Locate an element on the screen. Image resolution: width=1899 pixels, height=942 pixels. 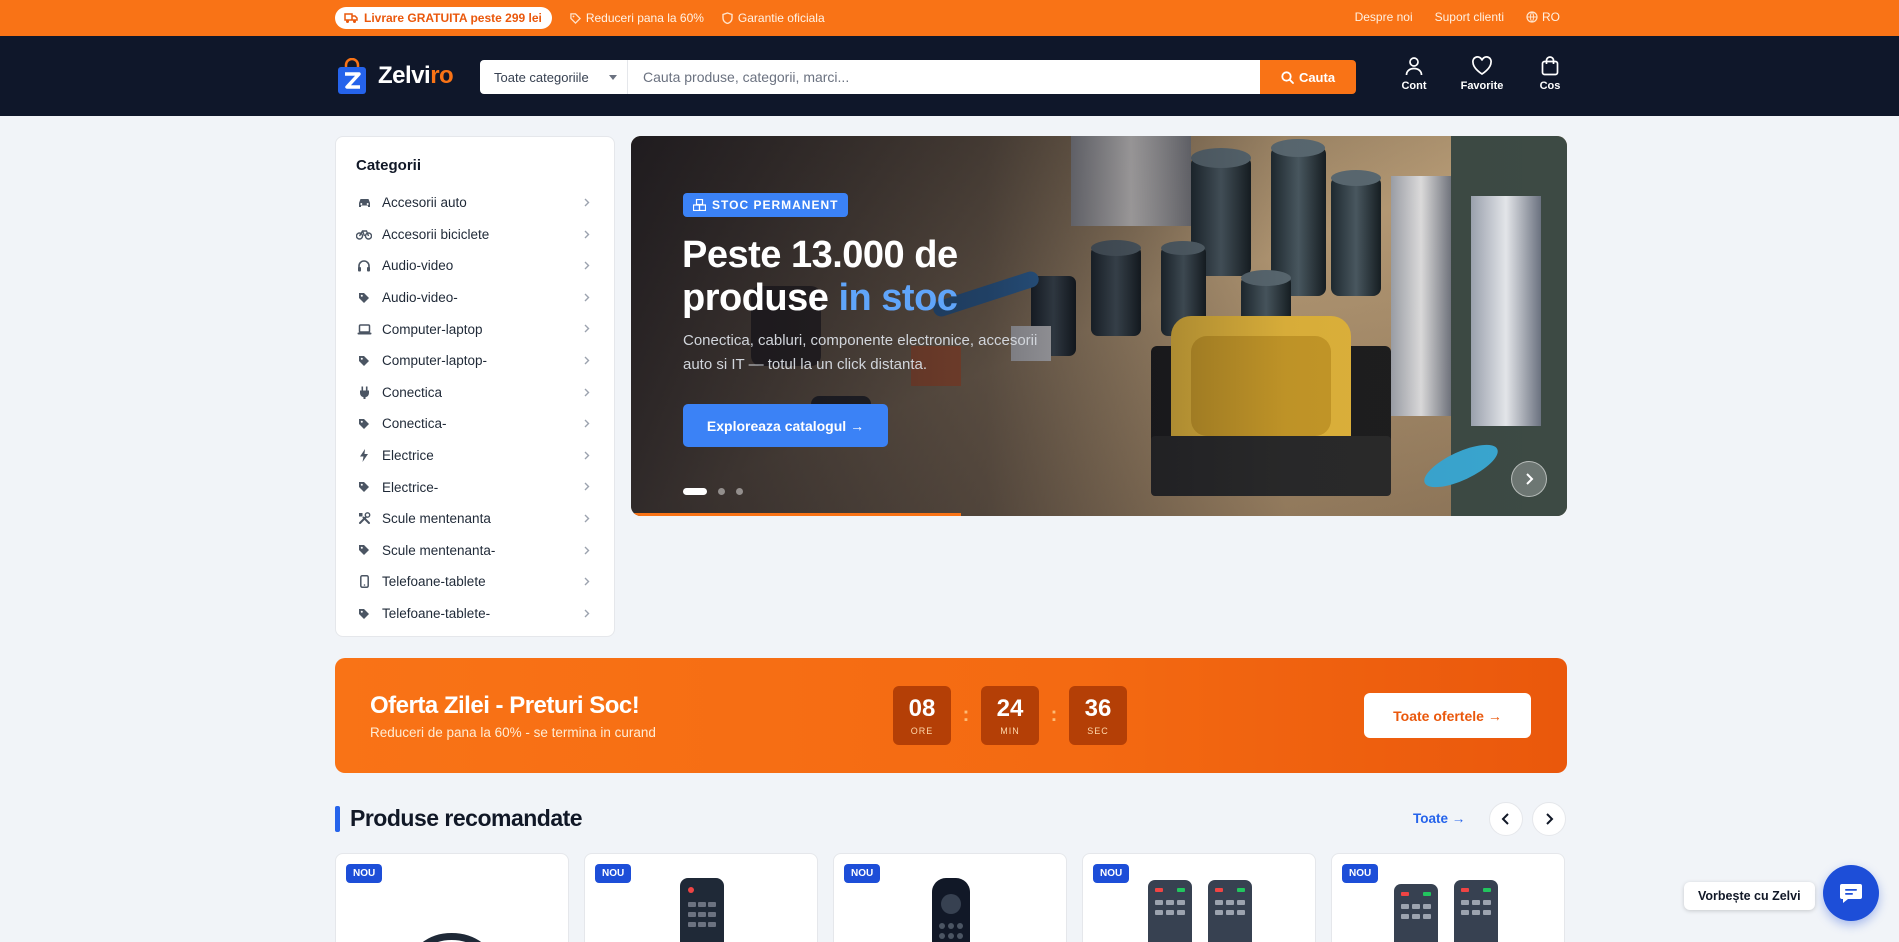
sidebar-item: Audio-video- is located at coordinates (475, 298).